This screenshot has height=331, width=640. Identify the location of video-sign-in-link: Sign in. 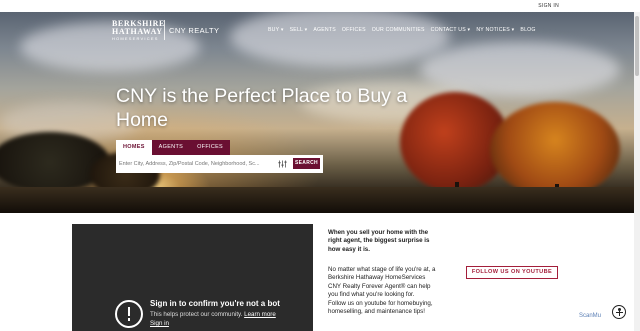
(159, 323).